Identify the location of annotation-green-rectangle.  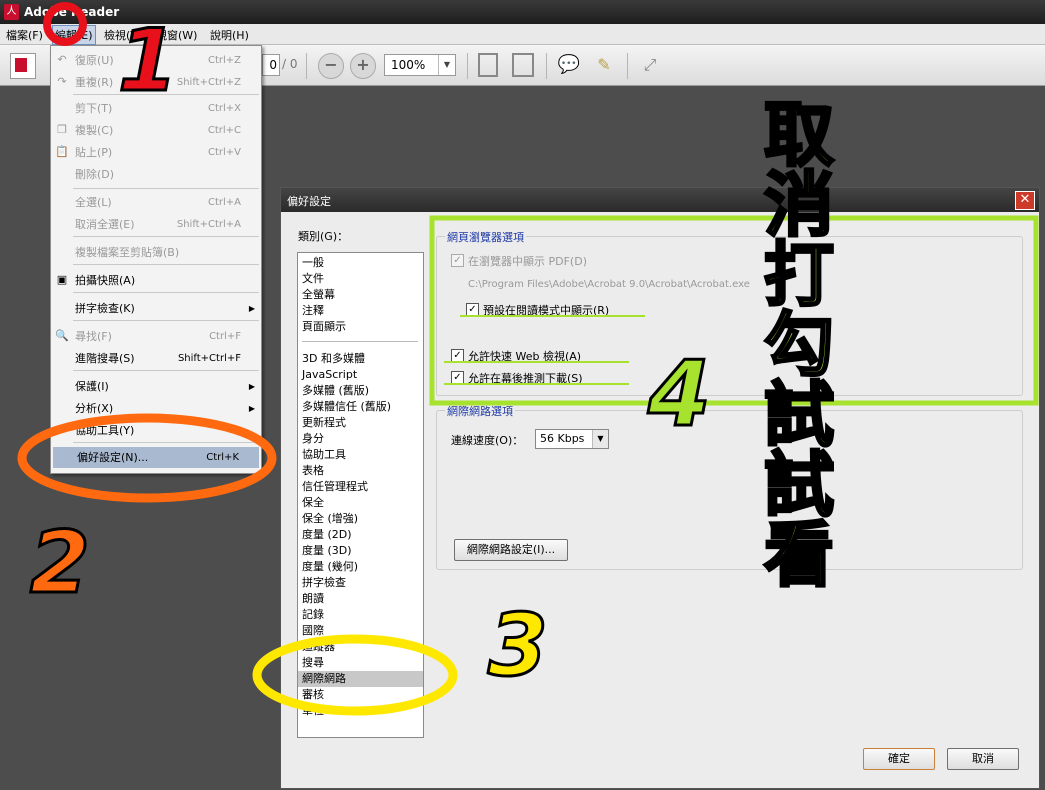
(734, 310).